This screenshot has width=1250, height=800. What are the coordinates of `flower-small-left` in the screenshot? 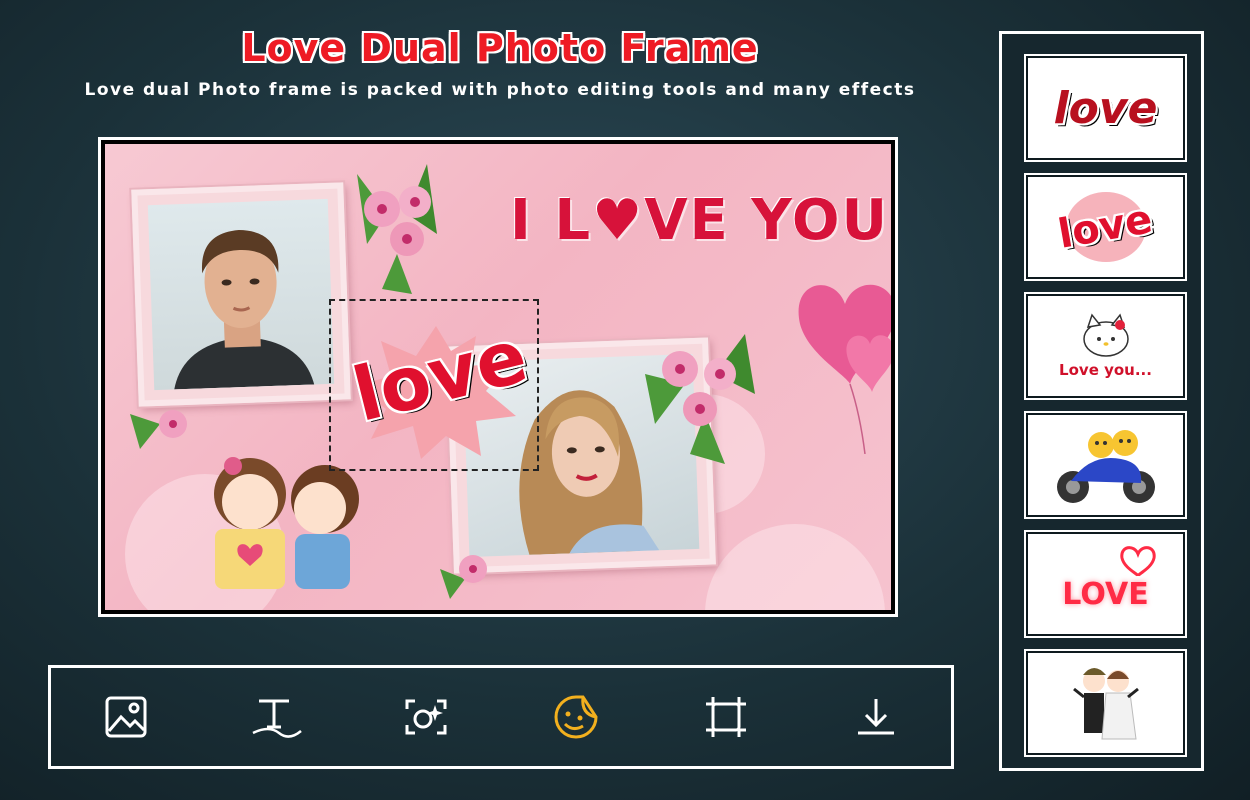 It's located at (158, 429).